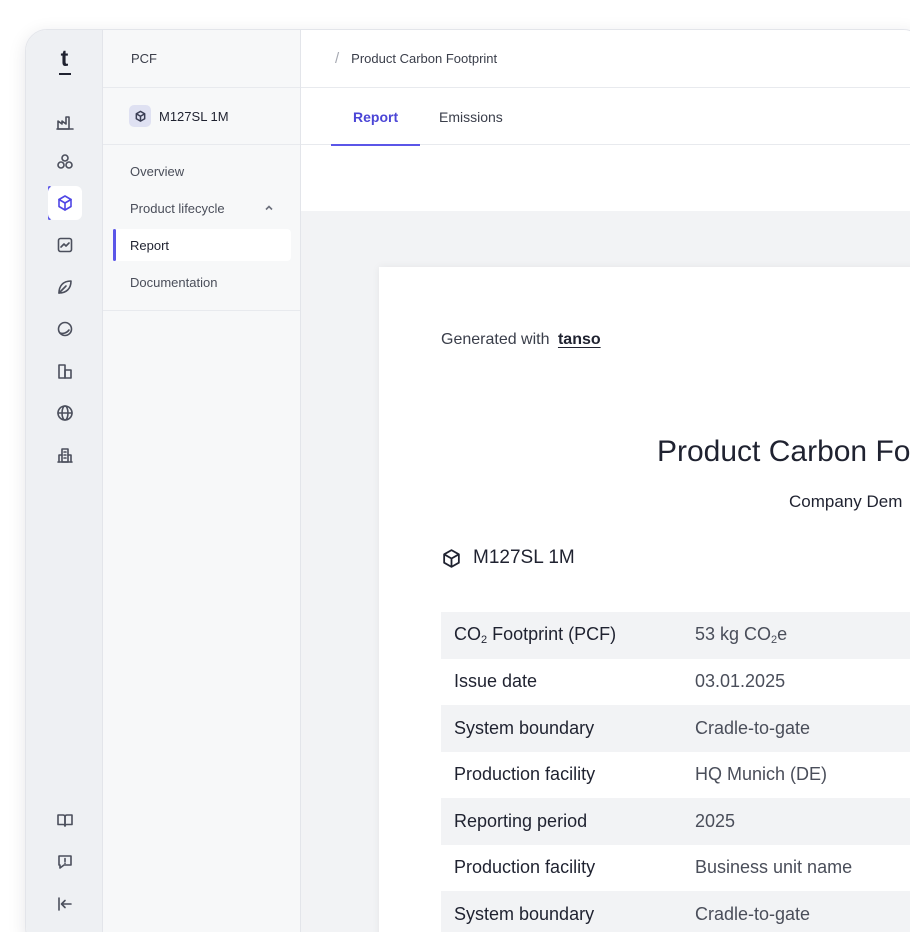 The image size is (910, 932). Describe the element at coordinates (675, 821) in the screenshot. I see `table-row: Reporting period 2025` at that location.